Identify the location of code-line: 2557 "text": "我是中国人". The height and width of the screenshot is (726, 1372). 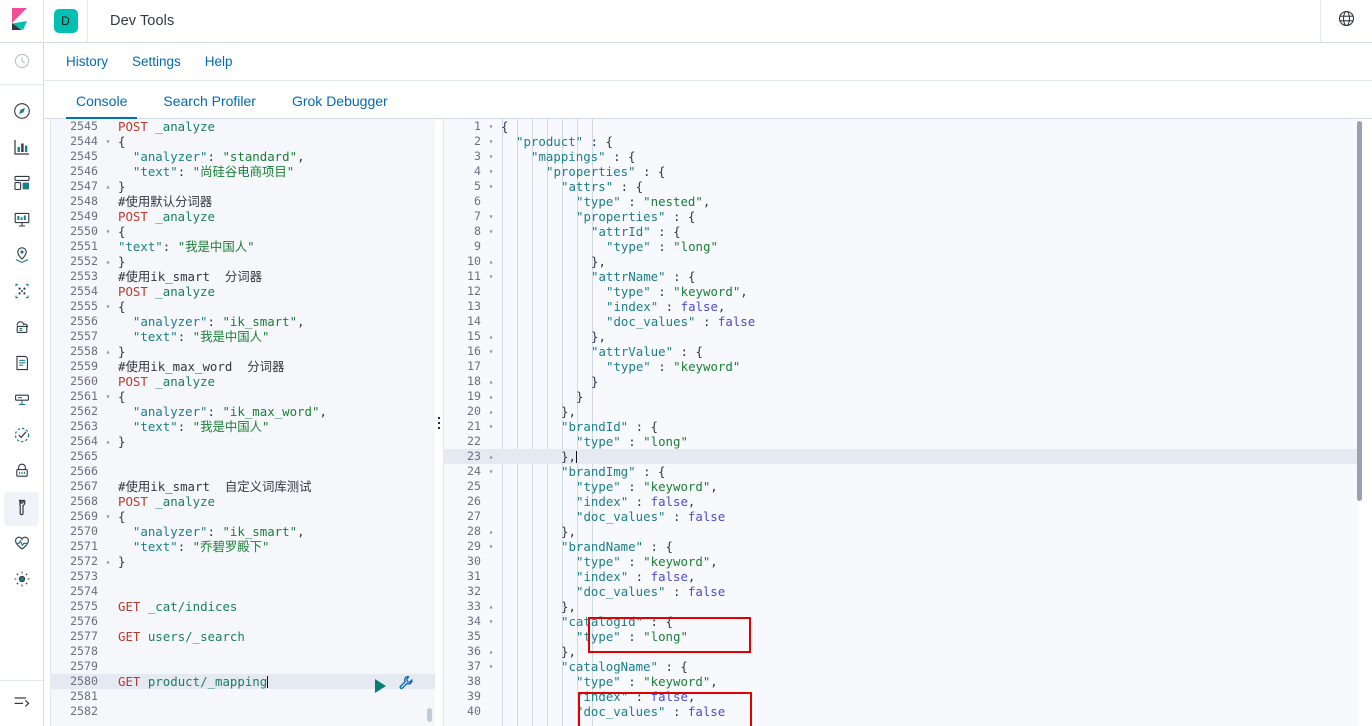
(242, 336).